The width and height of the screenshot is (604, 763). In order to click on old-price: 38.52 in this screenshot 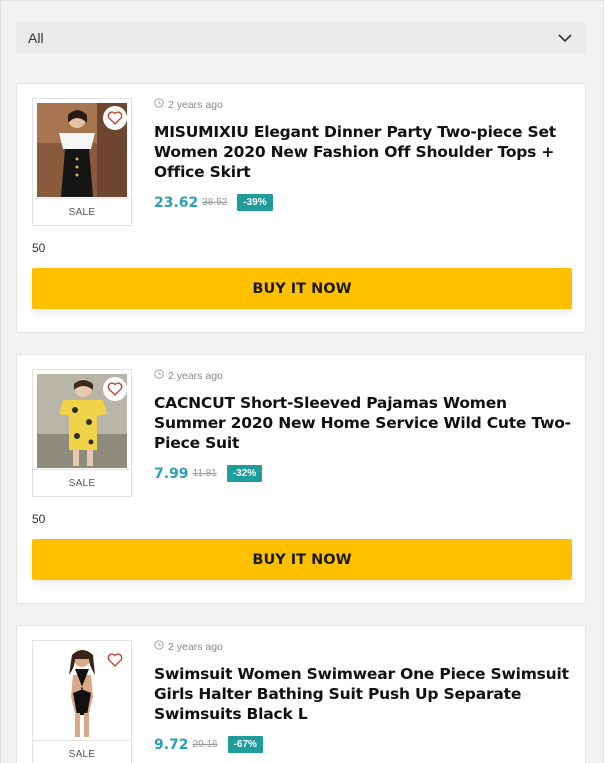, I will do `click(215, 202)`.